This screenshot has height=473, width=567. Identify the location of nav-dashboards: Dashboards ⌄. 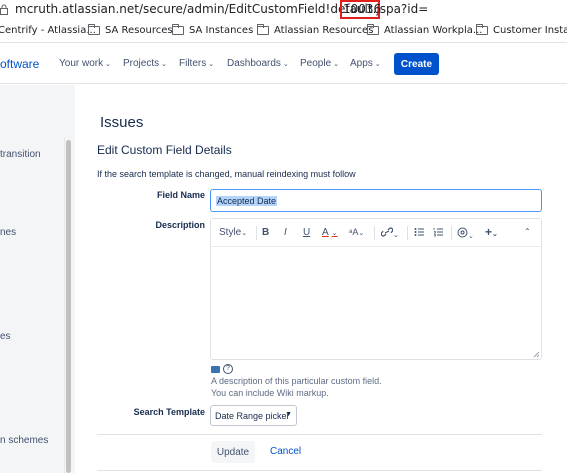
(258, 63).